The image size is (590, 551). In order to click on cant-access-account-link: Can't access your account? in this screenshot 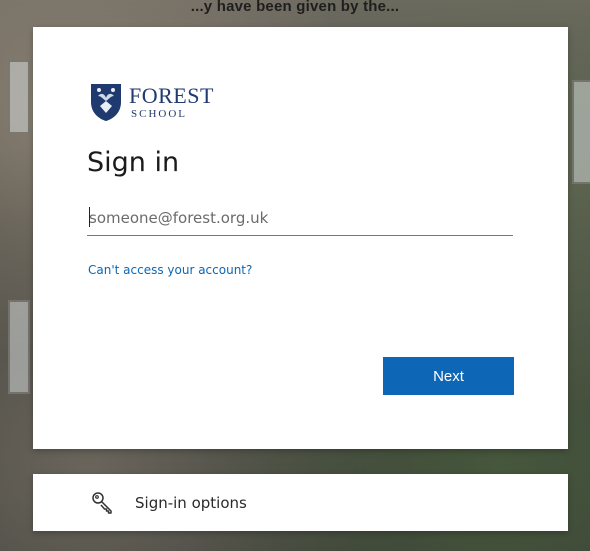, I will do `click(170, 270)`.